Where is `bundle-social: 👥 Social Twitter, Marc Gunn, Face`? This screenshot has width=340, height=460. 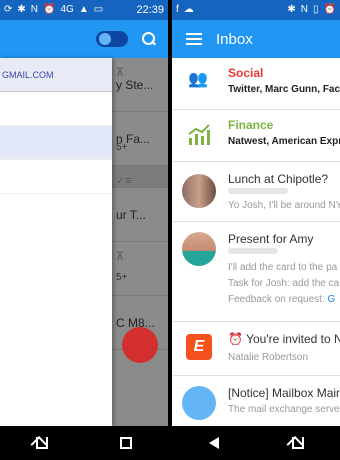 bundle-social: 👥 Social Twitter, Marc Gunn, Face is located at coordinates (256, 84).